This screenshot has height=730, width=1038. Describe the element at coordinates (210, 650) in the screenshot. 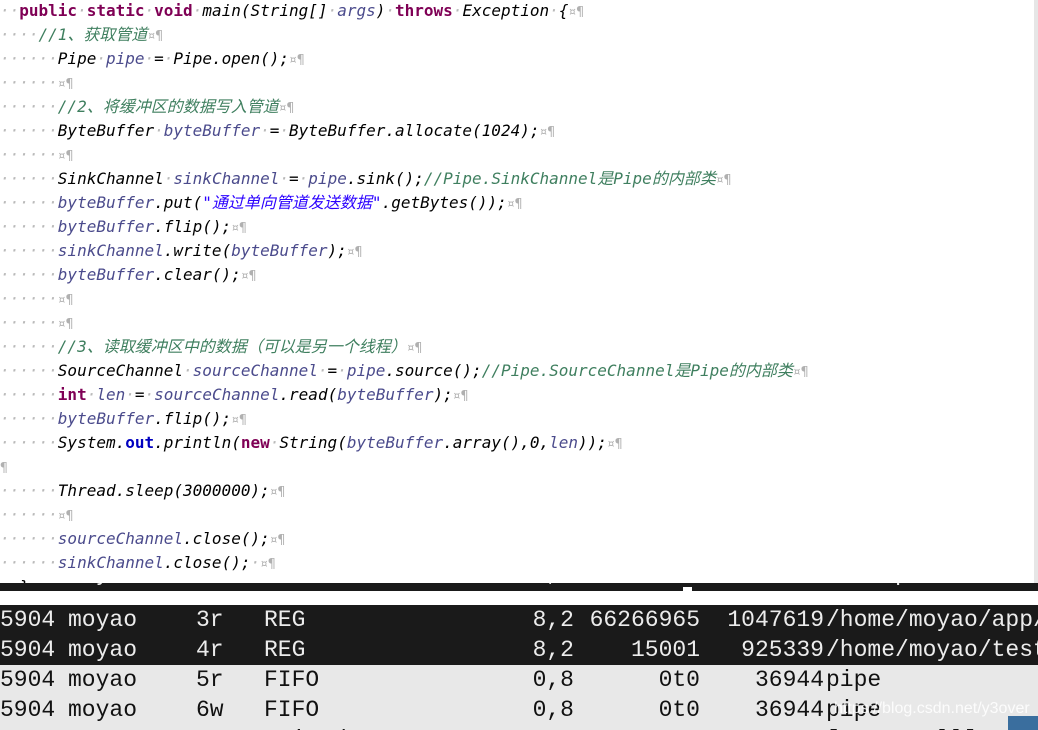

I see `terminal-cell-fd: 4r` at that location.